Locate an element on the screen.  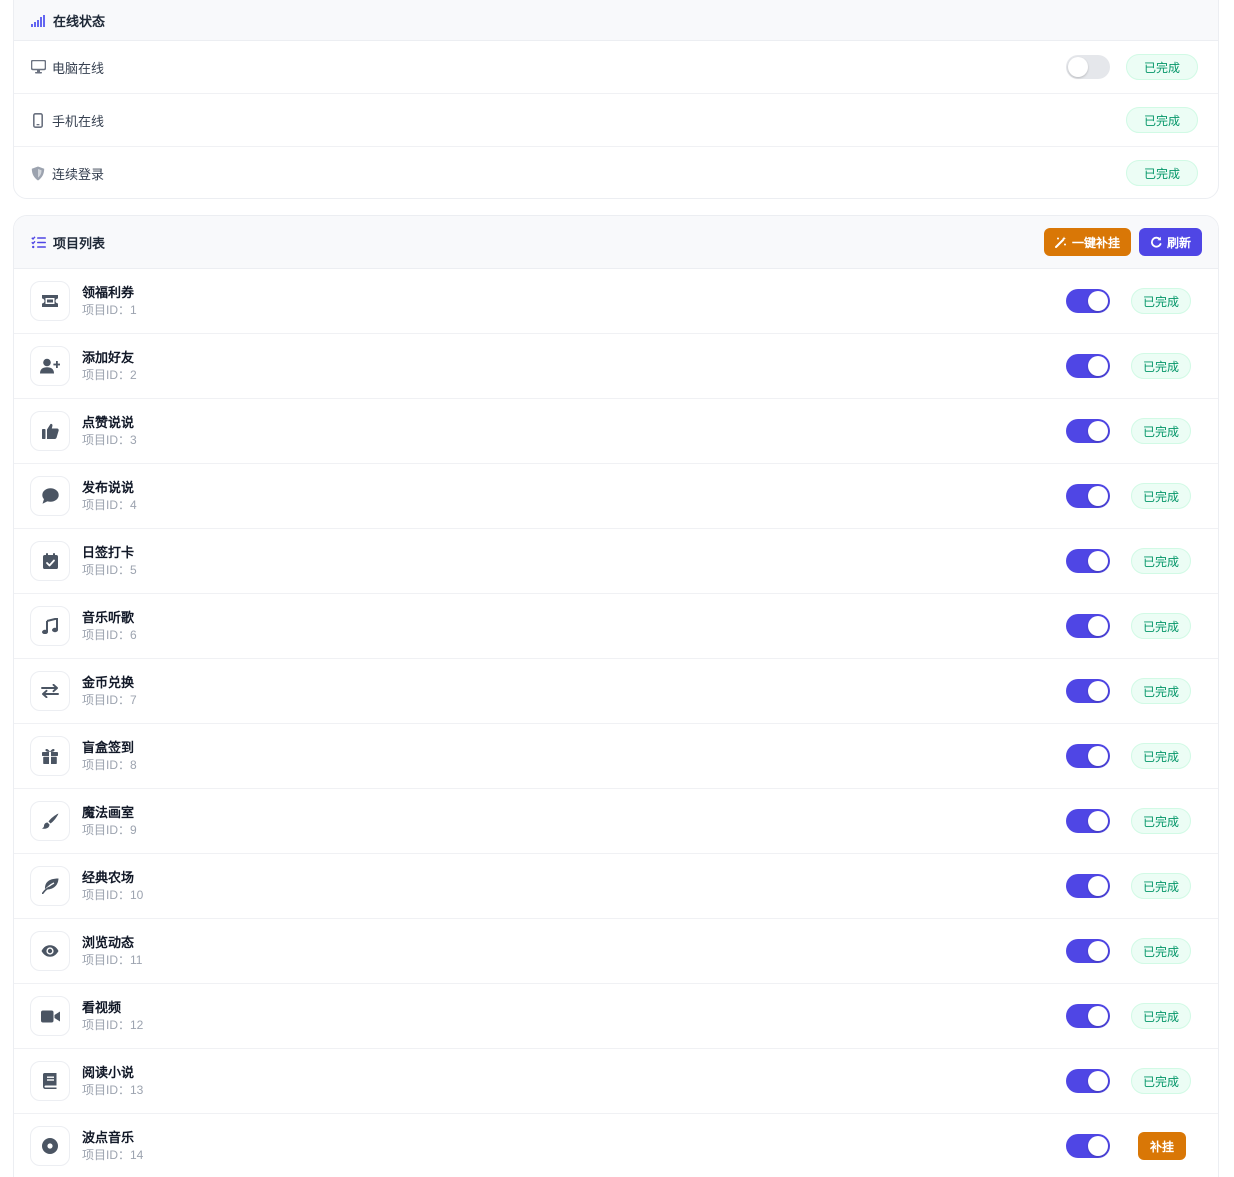
eye-icon is located at coordinates (50, 951).